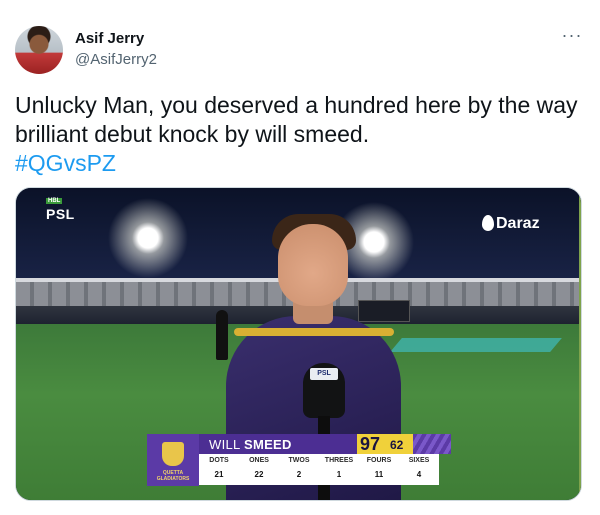  I want to click on stat-value: 11, so click(379, 474).